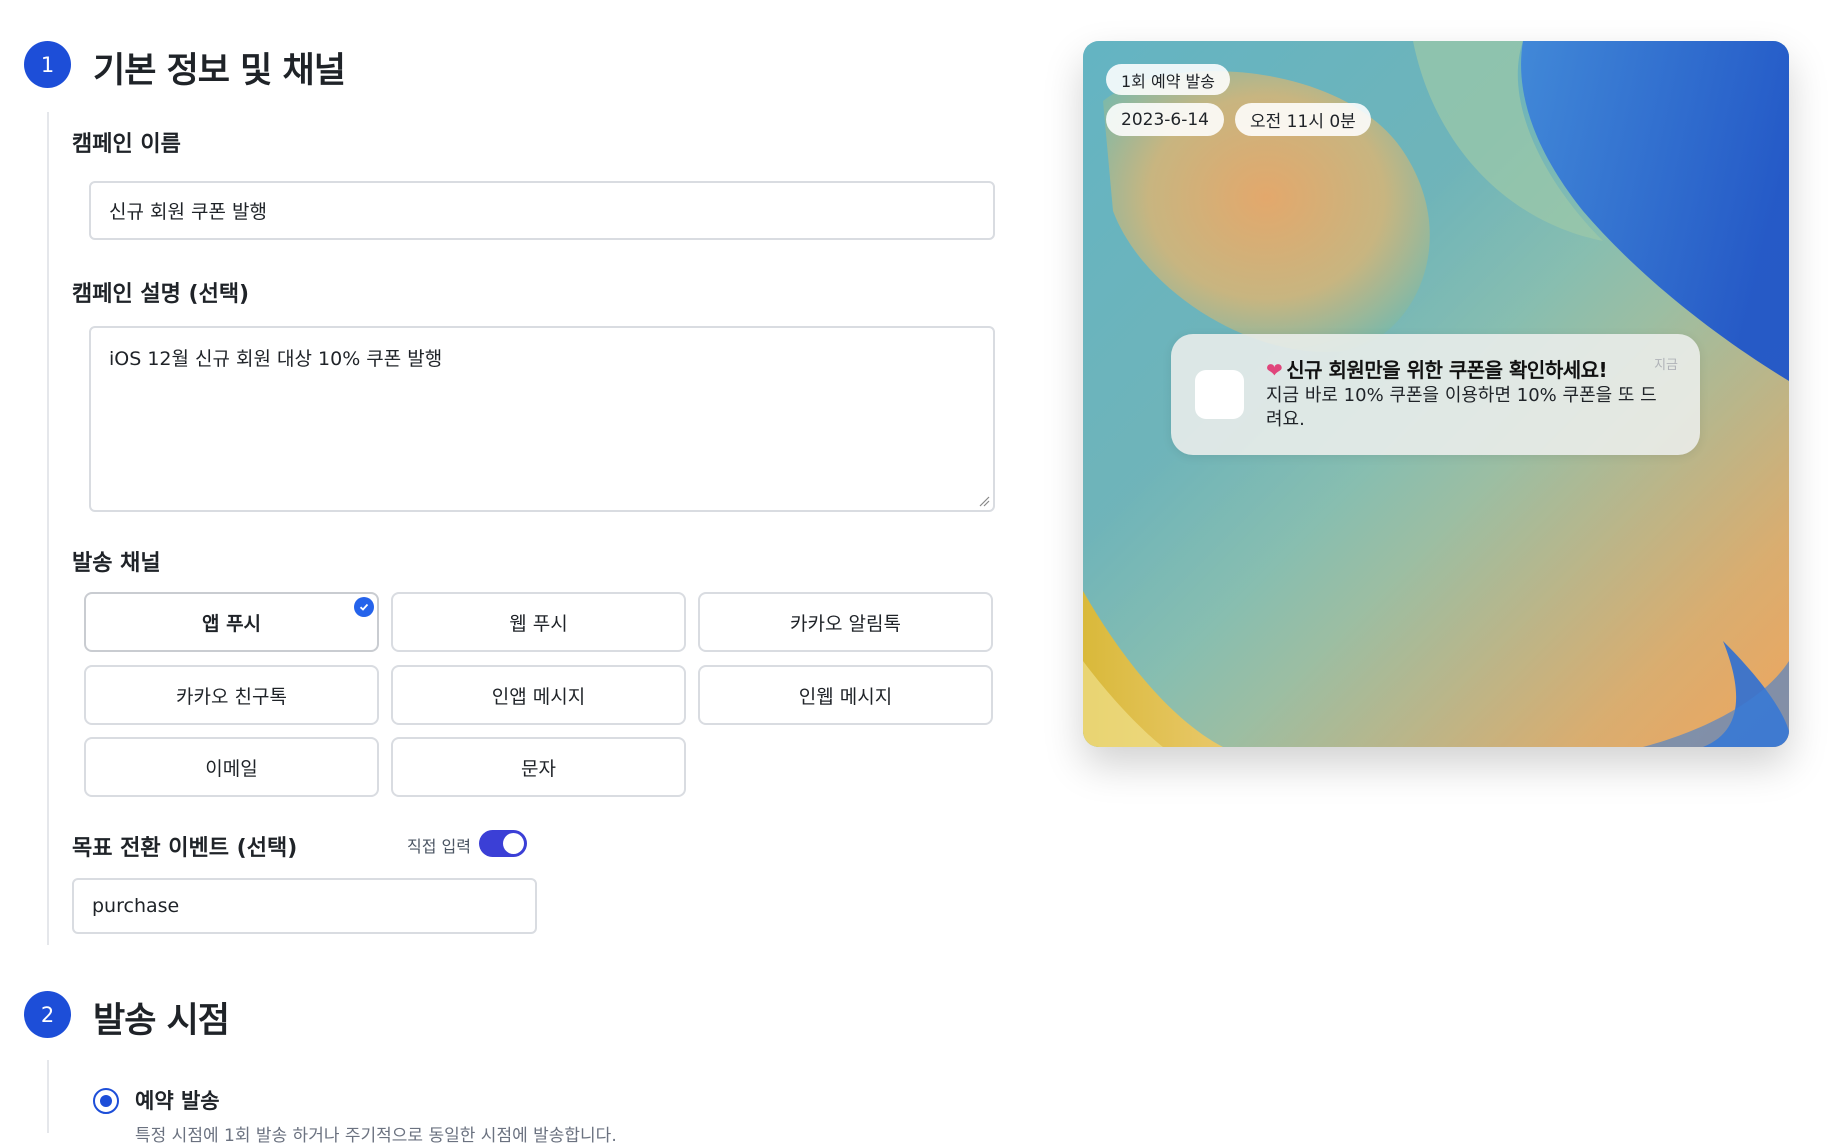 The image size is (1831, 1146). What do you see at coordinates (1168, 79) in the screenshot?
I see `schedule-type-pill: 1회 예약 발송` at bounding box center [1168, 79].